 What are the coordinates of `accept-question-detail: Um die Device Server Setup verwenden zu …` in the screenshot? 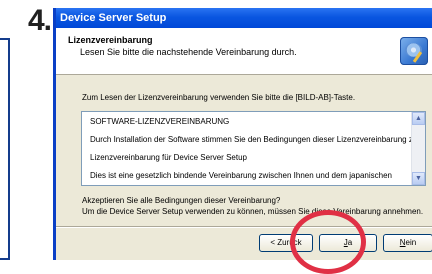 It's located at (253, 211).